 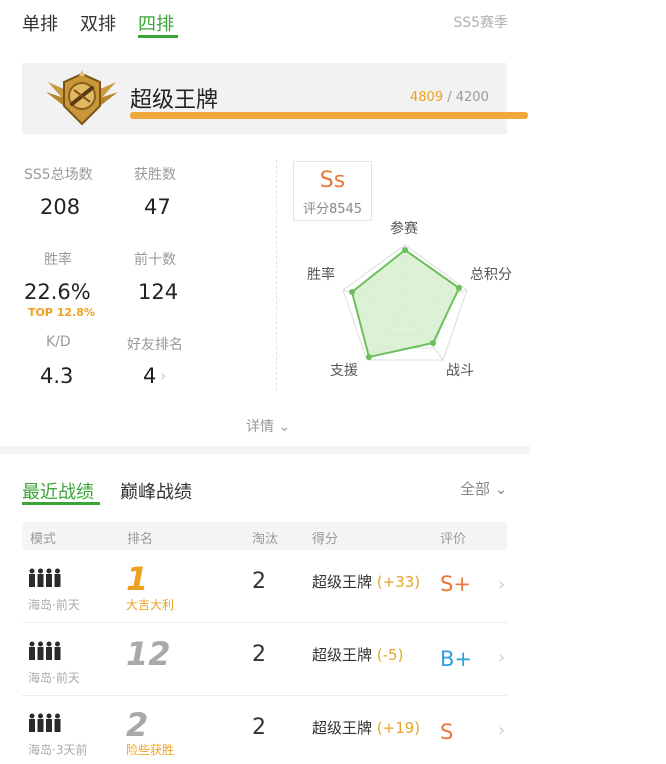 What do you see at coordinates (472, 97) in the screenshot?
I see `rank-points-max: 4200` at bounding box center [472, 97].